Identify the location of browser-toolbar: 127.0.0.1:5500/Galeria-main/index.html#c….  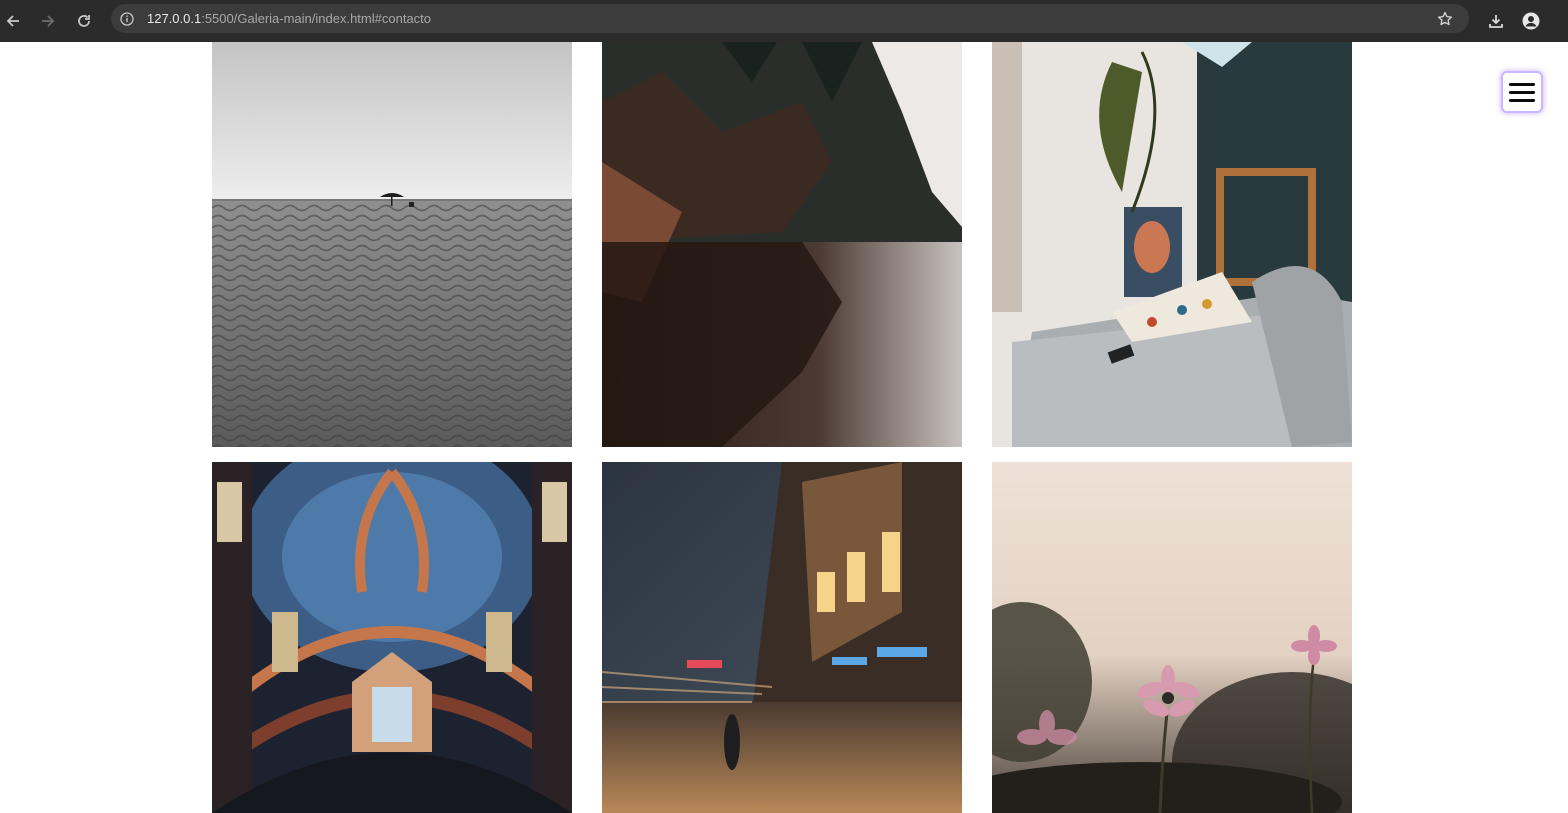
(784, 21).